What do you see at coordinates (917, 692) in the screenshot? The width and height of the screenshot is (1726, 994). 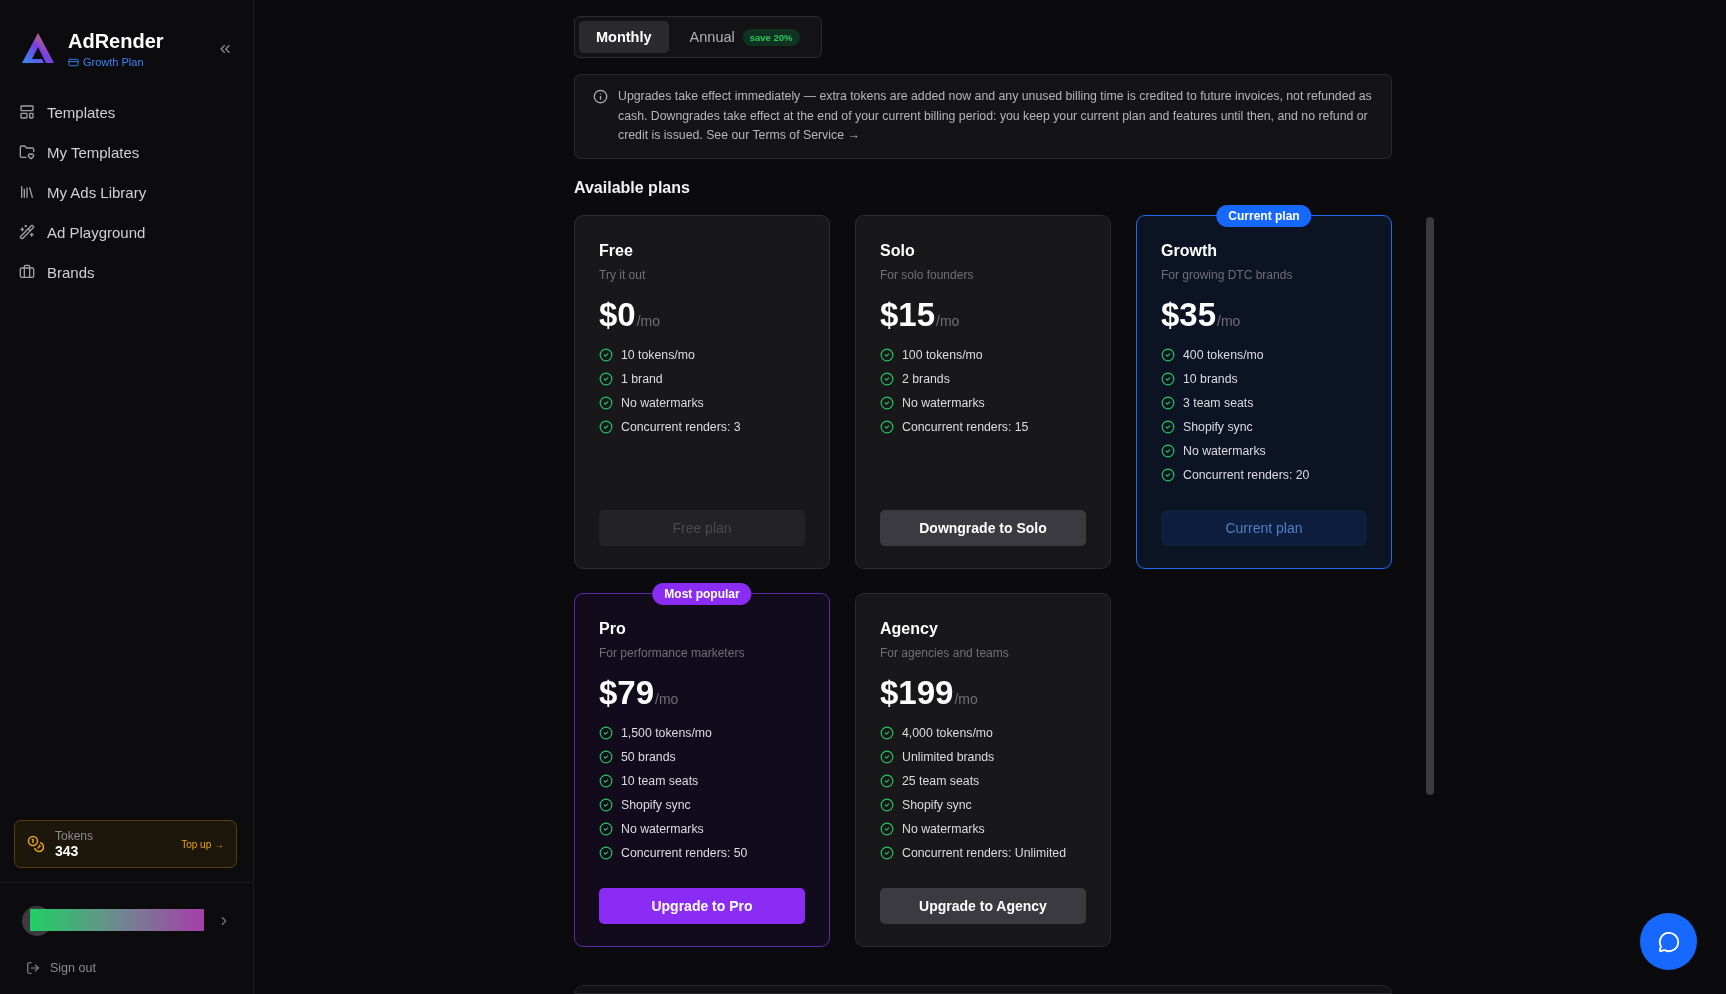 I see `plan-price: $199` at bounding box center [917, 692].